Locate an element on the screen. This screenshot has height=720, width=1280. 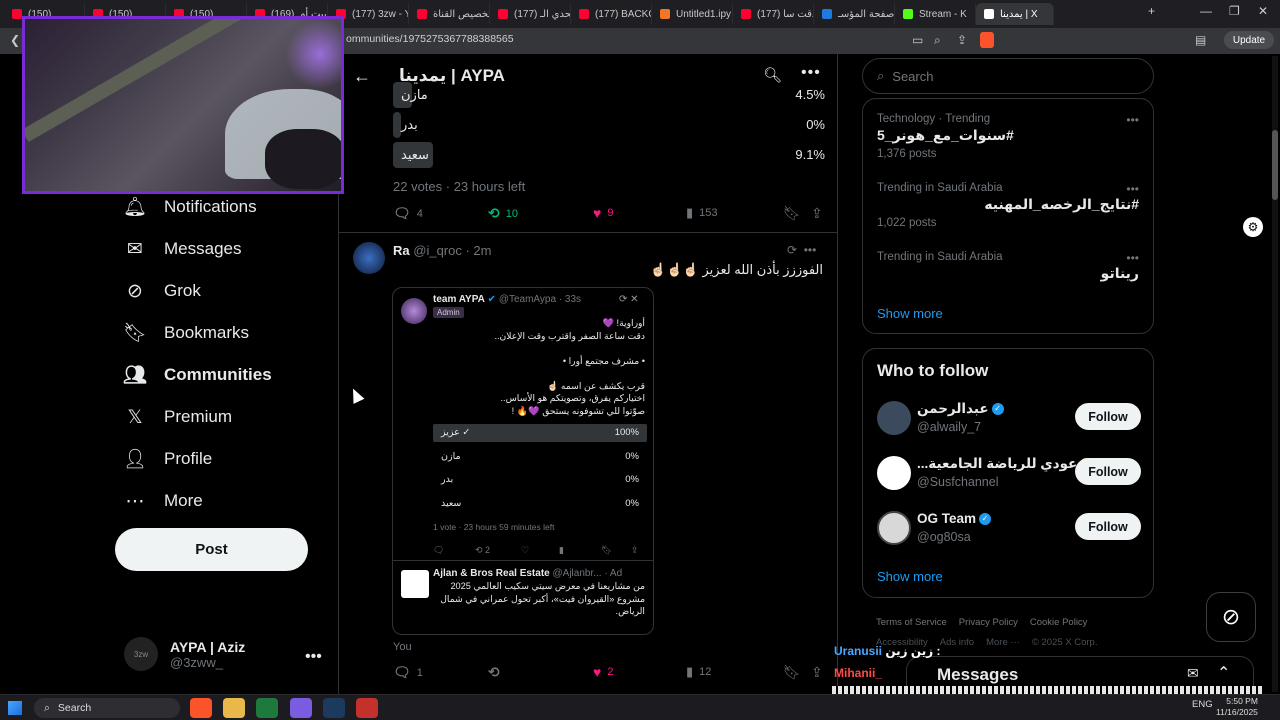
browser-tab: (177) دقت سا is located at coordinates (773, 14).